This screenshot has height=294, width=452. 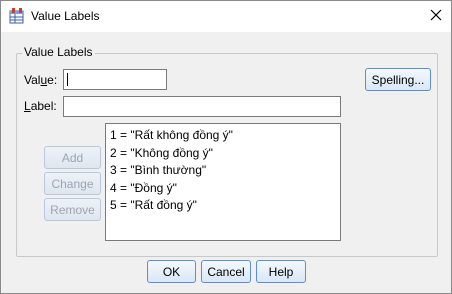 I want to click on list-item: 4 = "Đồng ý", so click(x=225, y=189).